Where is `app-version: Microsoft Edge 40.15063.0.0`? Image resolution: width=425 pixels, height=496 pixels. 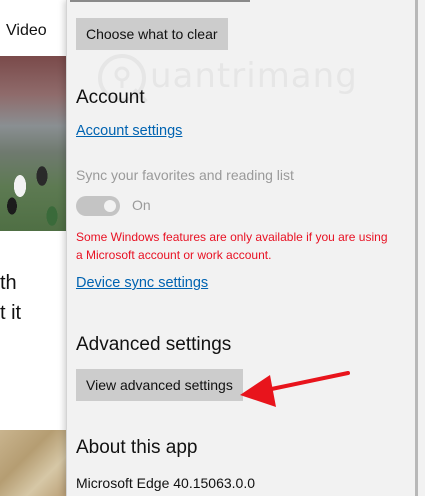
app-version: Microsoft Edge 40.15063.0.0 is located at coordinates (166, 483).